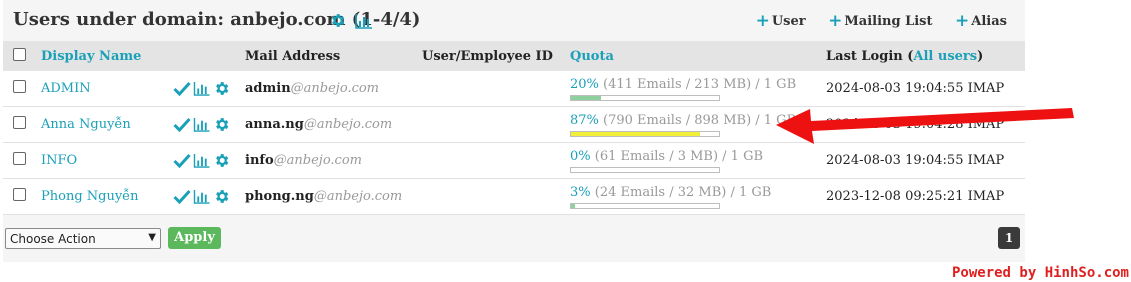  What do you see at coordinates (1040, 273) in the screenshot?
I see `powered-by-watermark: Powered by HinhSo.com` at bounding box center [1040, 273].